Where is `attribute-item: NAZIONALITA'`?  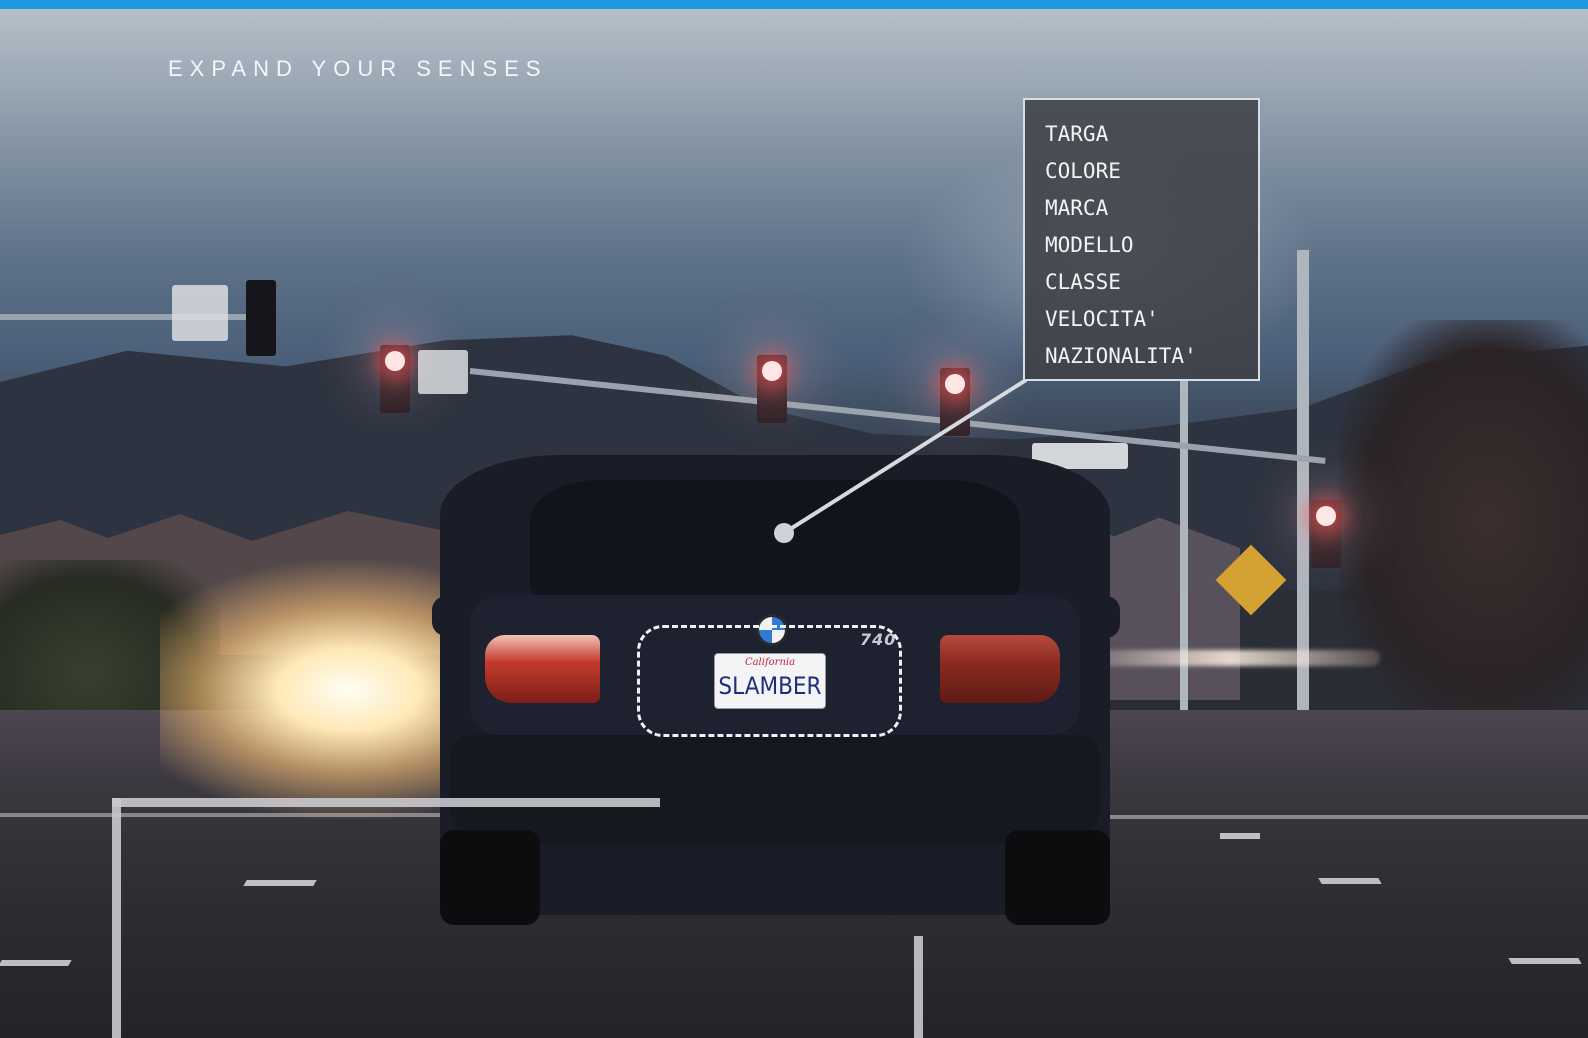
attribute-item: NAZIONALITA' is located at coordinates (1121, 356).